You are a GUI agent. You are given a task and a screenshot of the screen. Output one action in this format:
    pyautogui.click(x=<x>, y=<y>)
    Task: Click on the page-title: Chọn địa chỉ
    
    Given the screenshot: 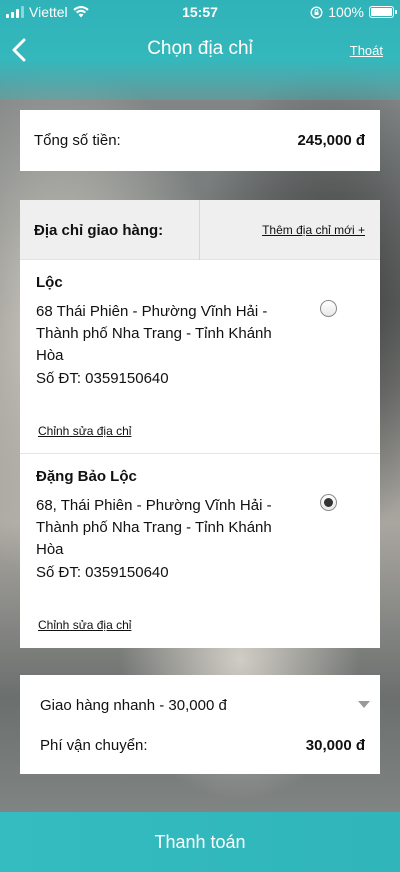 What is the action you would take?
    pyautogui.click(x=200, y=48)
    